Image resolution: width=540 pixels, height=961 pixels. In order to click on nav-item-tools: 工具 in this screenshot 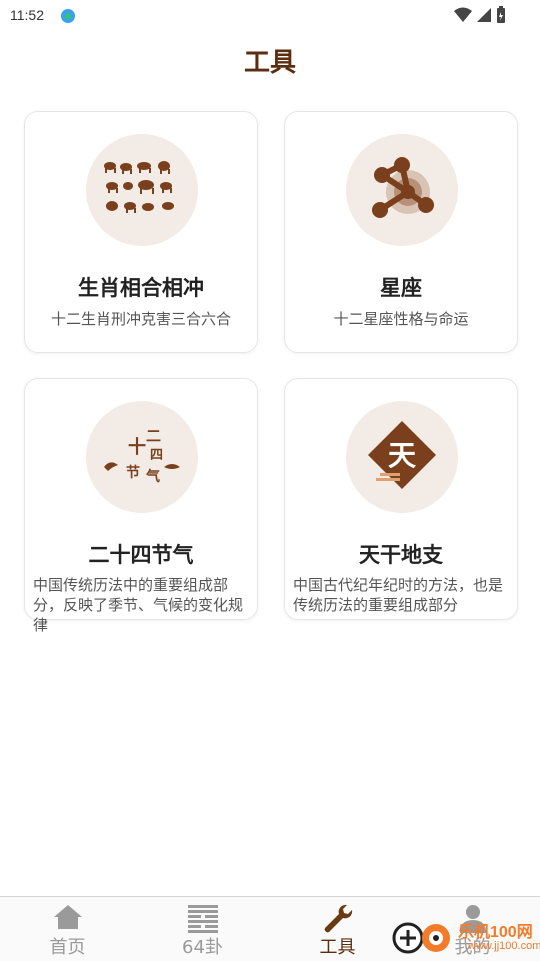, I will do `click(337, 929)`.